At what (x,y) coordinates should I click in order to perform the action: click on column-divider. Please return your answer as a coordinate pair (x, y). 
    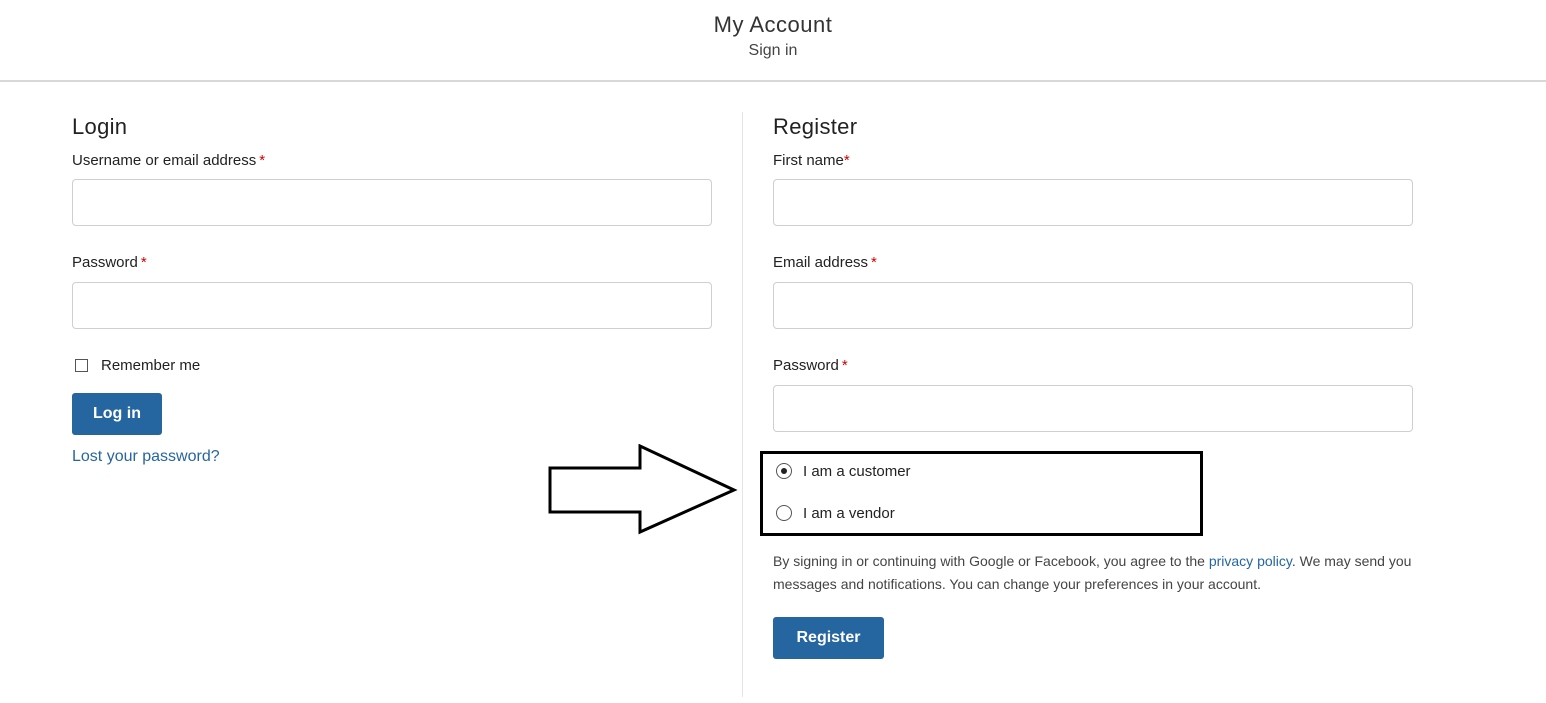
    Looking at the image, I should click on (742, 404).